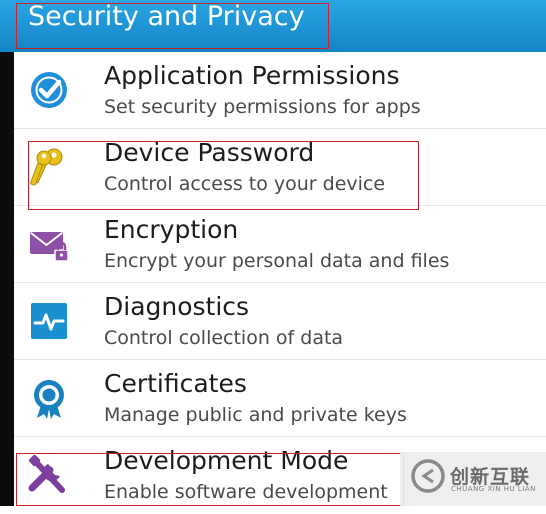 The image size is (546, 514). What do you see at coordinates (49, 321) in the screenshot?
I see `pulse-icon` at bounding box center [49, 321].